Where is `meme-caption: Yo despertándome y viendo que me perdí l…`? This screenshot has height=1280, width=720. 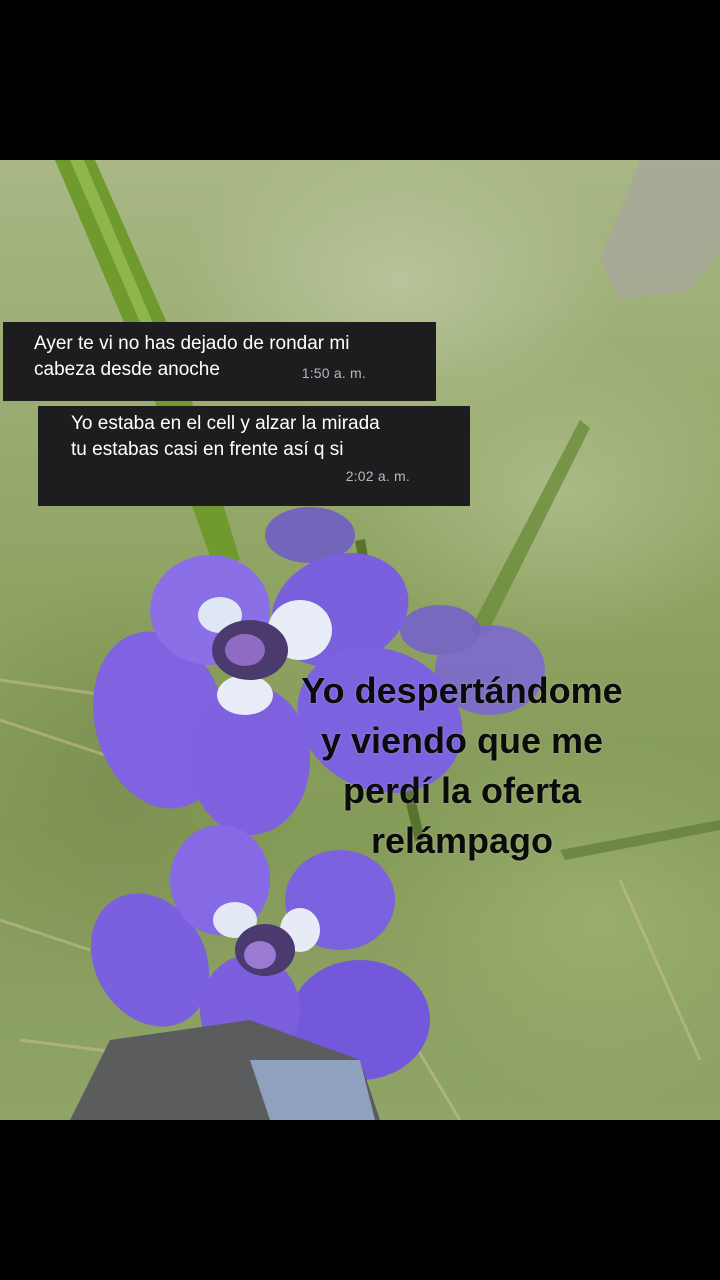
meme-caption: Yo despertándome y viendo que me perdí l… is located at coordinates (462, 765).